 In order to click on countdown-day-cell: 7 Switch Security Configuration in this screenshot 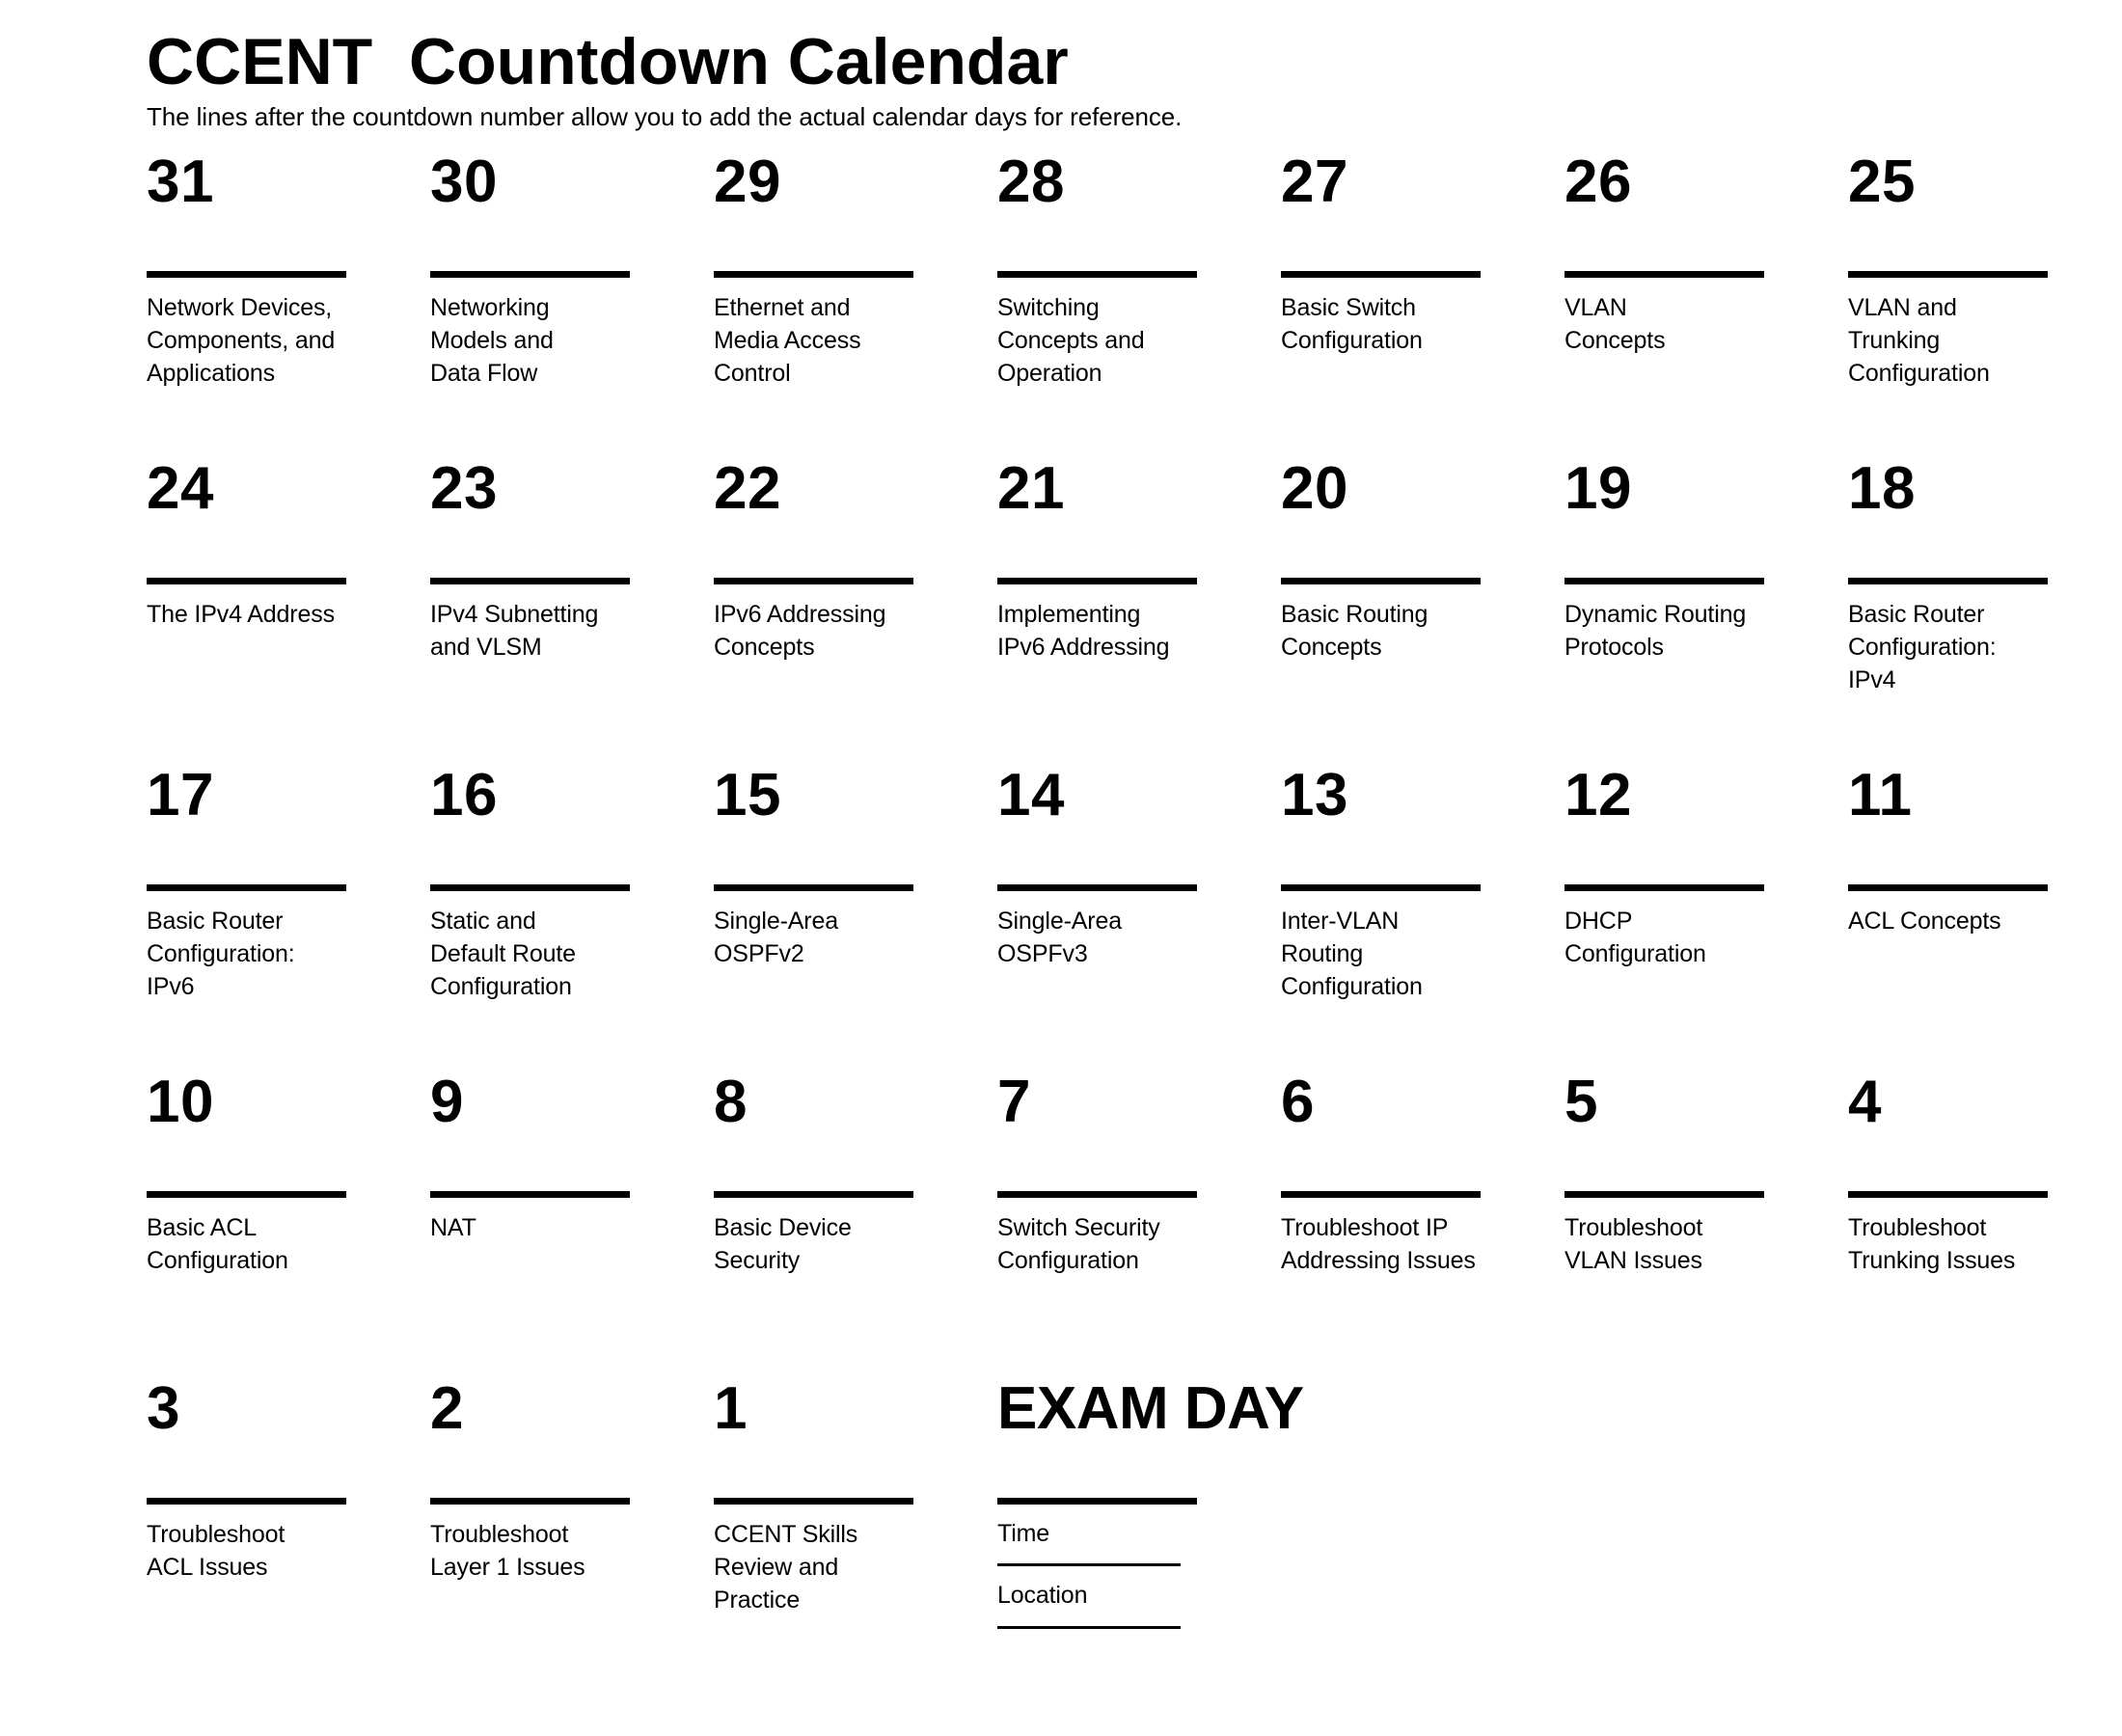, I will do `click(1139, 1223)`.